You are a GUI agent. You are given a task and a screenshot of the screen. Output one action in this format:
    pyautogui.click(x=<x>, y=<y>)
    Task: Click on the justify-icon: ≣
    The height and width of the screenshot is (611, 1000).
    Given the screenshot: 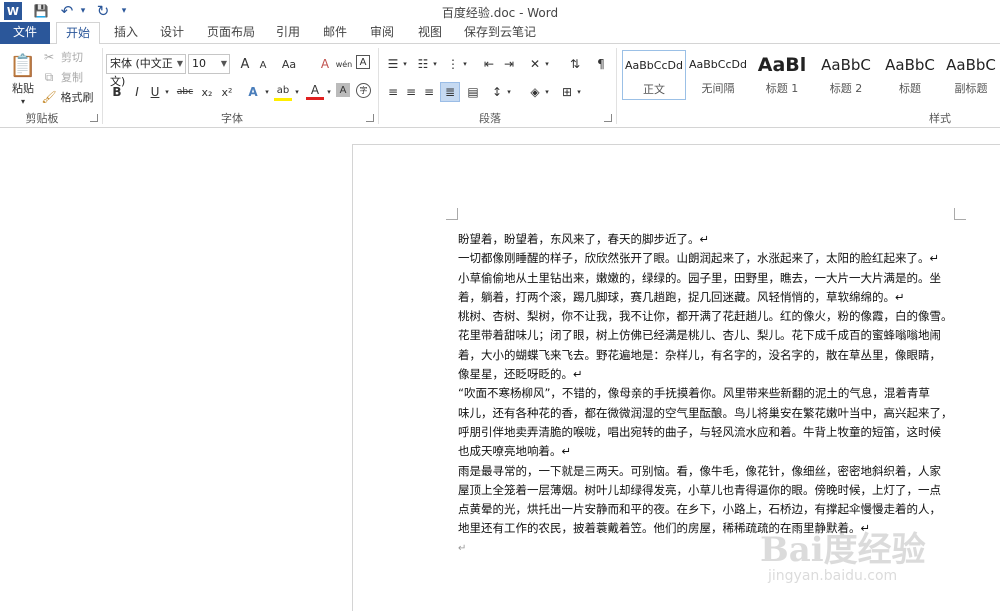 What is the action you would take?
    pyautogui.click(x=450, y=92)
    